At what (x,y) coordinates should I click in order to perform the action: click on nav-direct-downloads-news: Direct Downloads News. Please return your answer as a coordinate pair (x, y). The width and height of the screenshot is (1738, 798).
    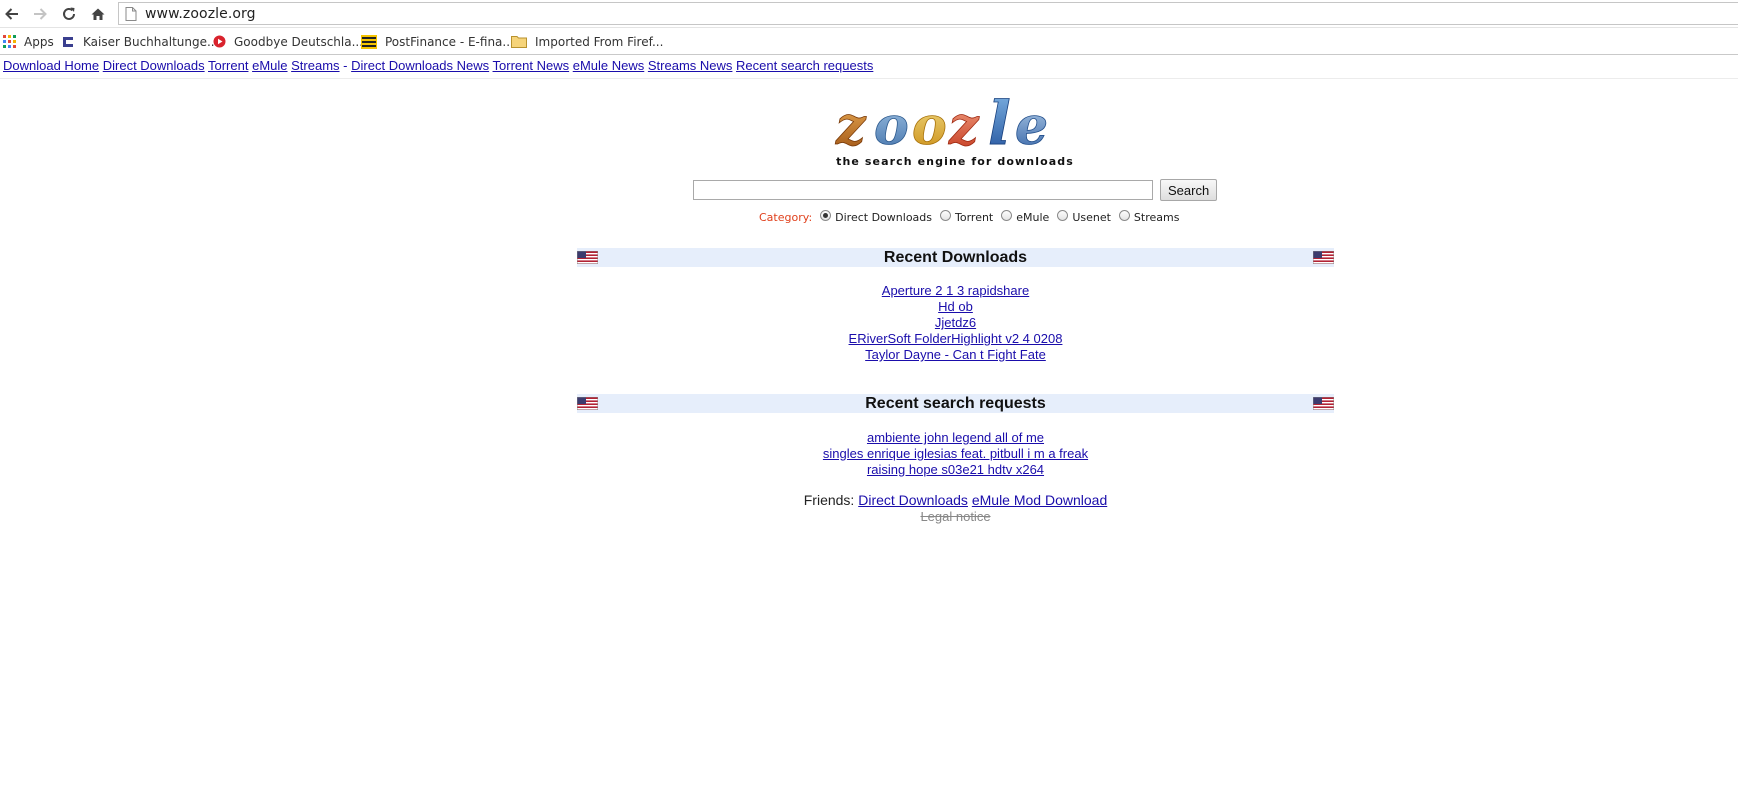
    Looking at the image, I should click on (420, 65).